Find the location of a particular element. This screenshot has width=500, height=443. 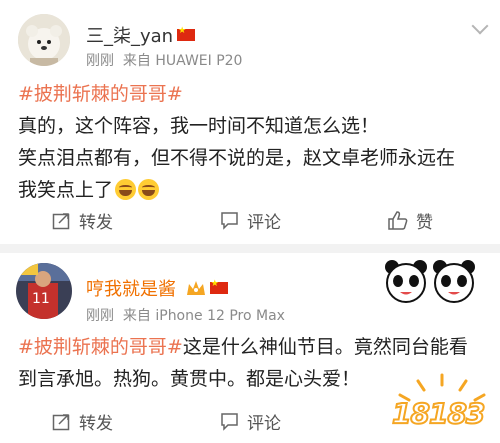

player-avatar-icon: 11 is located at coordinates (44, 291).